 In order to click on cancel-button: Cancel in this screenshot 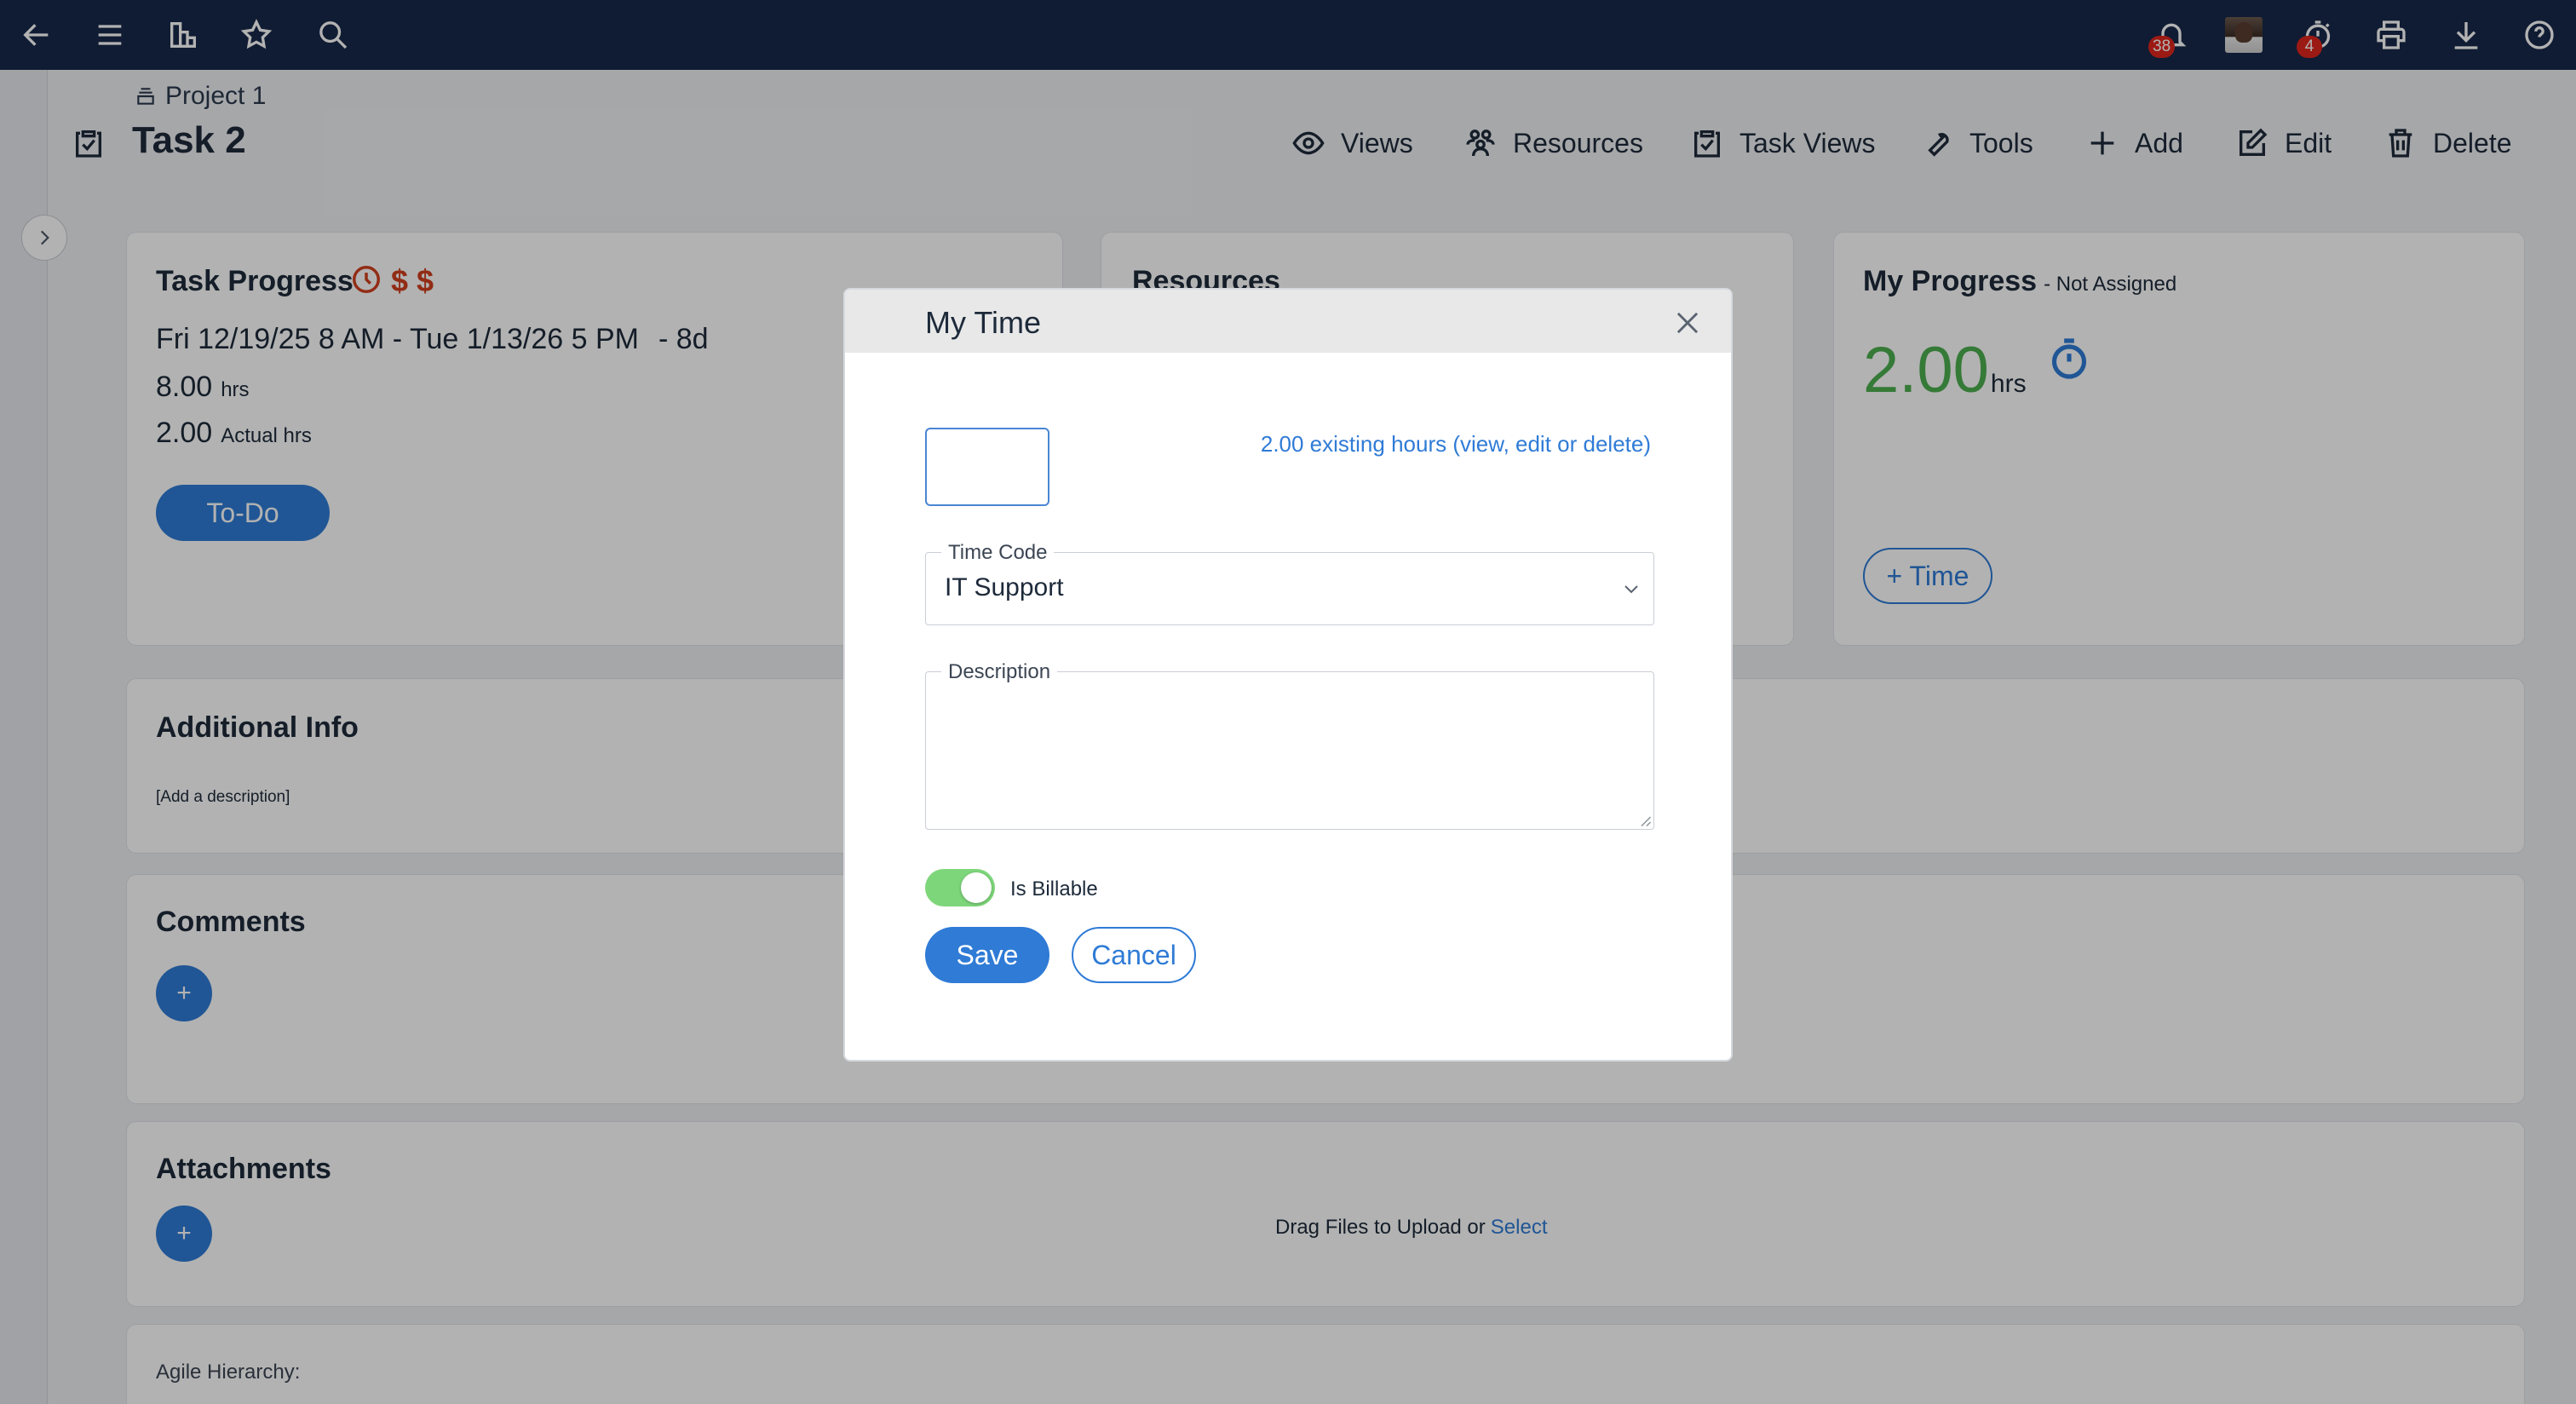, I will do `click(1134, 955)`.